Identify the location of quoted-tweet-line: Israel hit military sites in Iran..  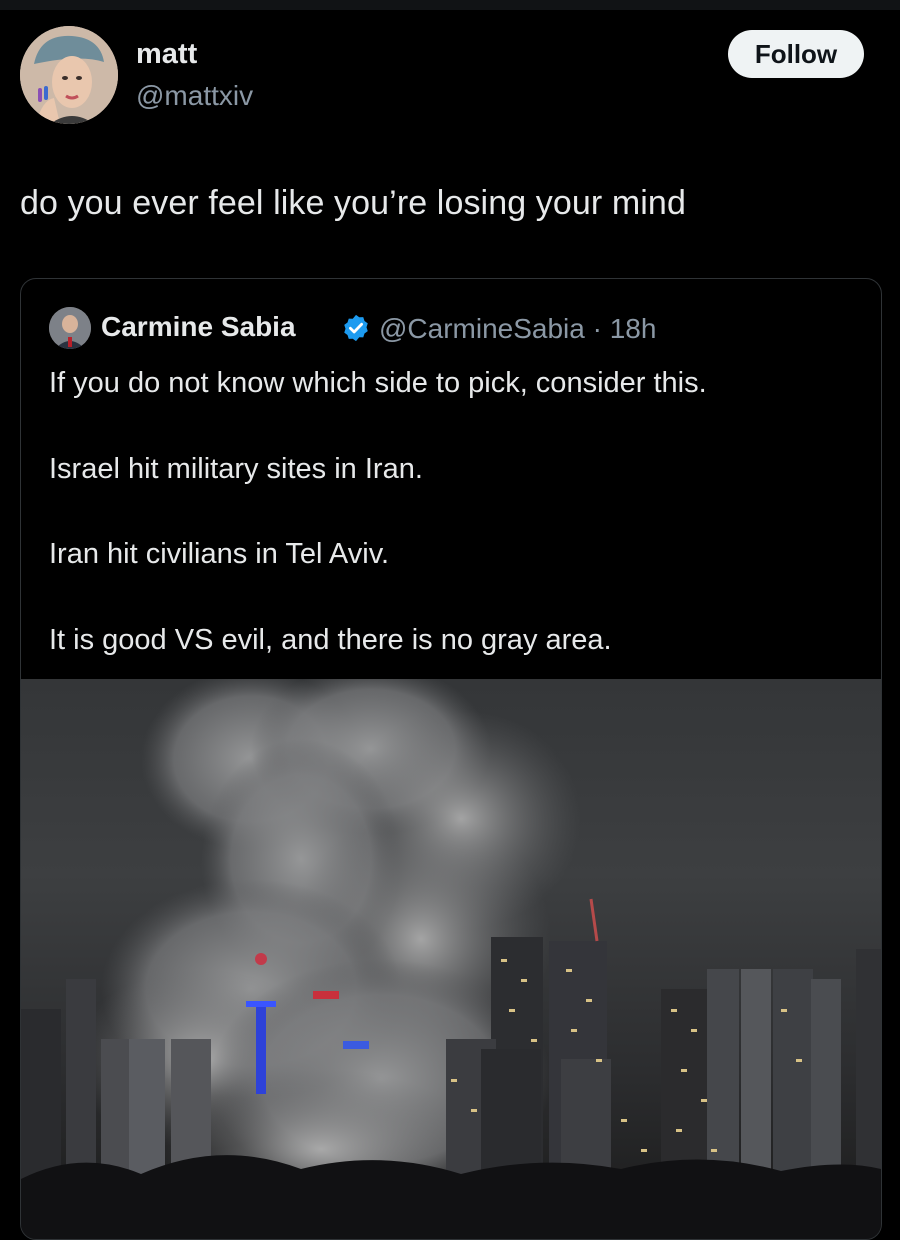
(236, 469).